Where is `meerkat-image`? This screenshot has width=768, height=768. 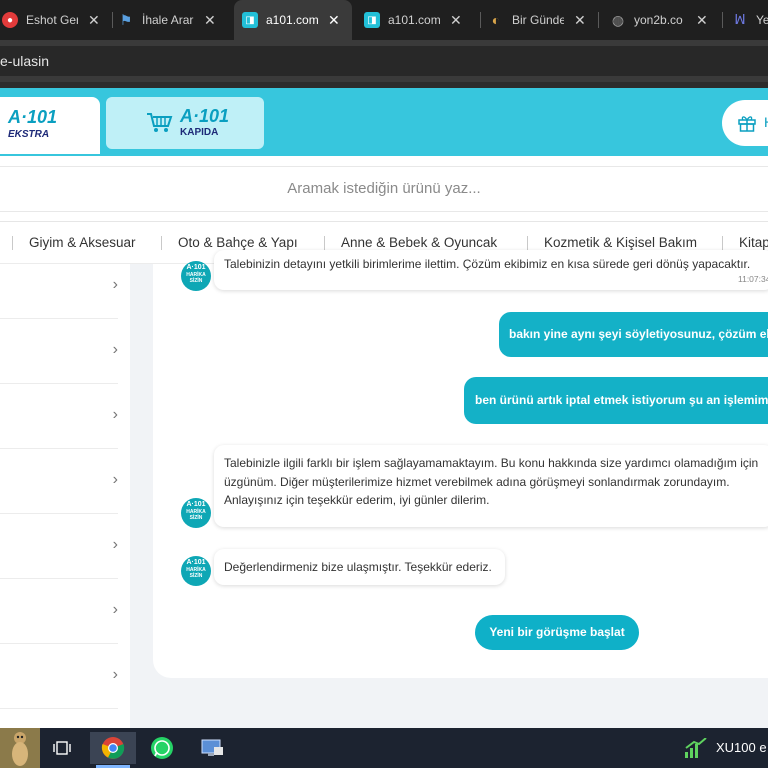
meerkat-image is located at coordinates (20, 749).